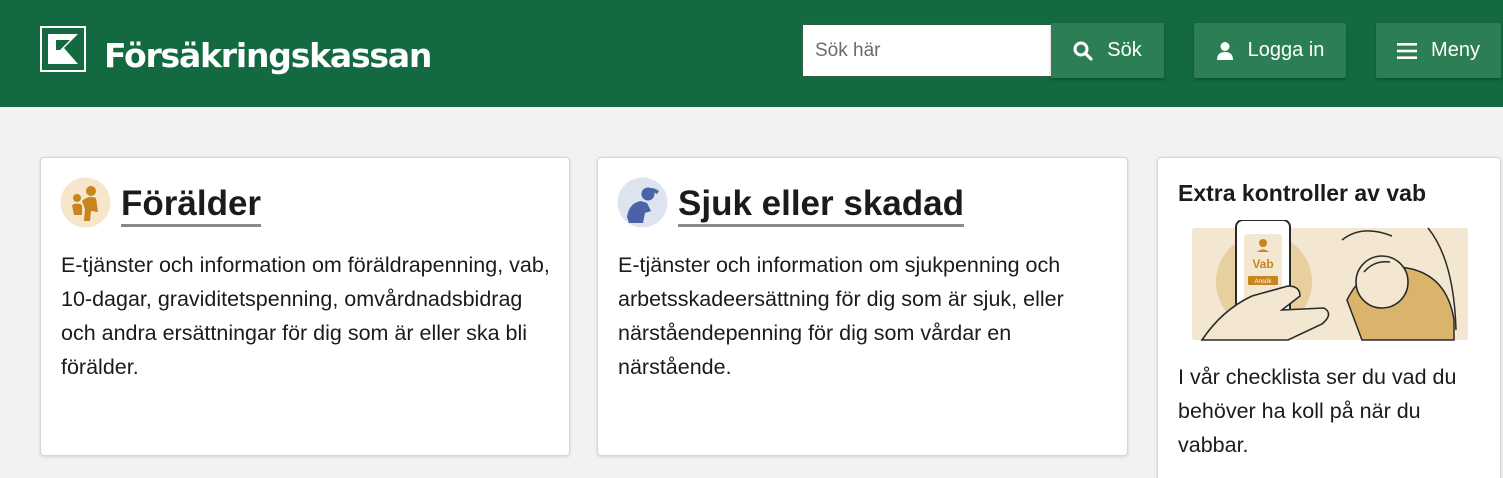 The height and width of the screenshot is (478, 1503). What do you see at coordinates (926, 50) in the screenshot?
I see `search-input` at bounding box center [926, 50].